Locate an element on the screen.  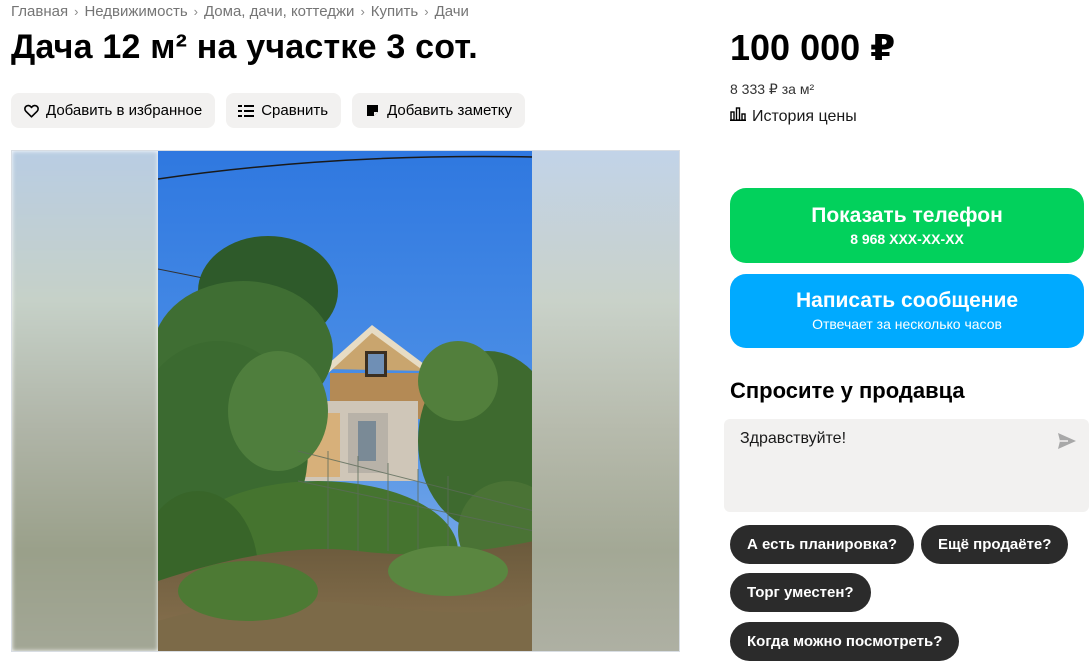
price-history-label: История цены is located at coordinates (804, 116).